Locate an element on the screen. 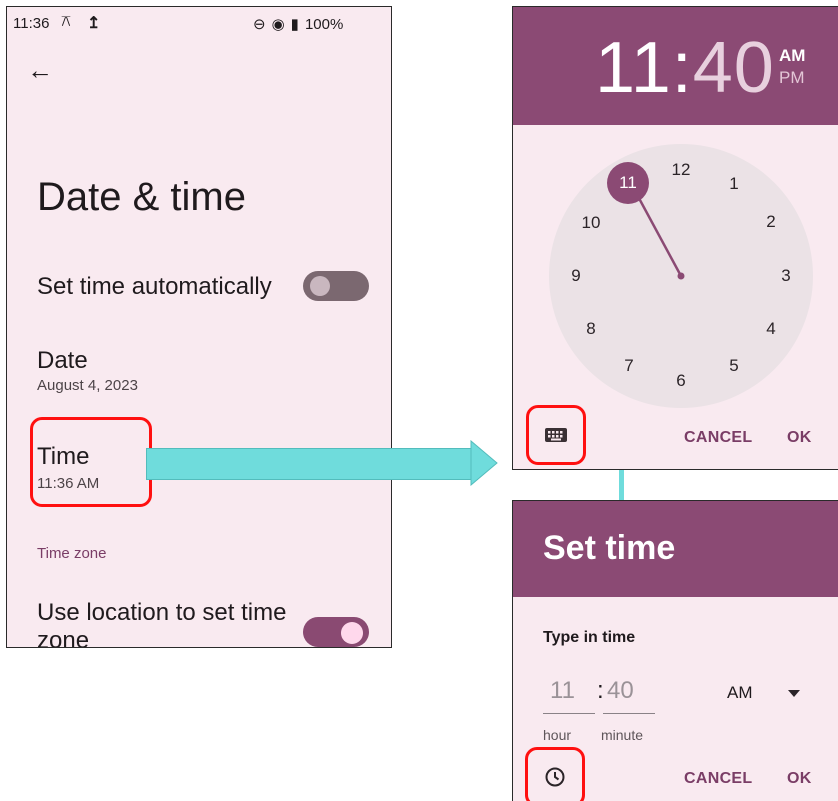 This screenshot has height=801, width=838. dial-number-8: 8 is located at coordinates (590, 329).